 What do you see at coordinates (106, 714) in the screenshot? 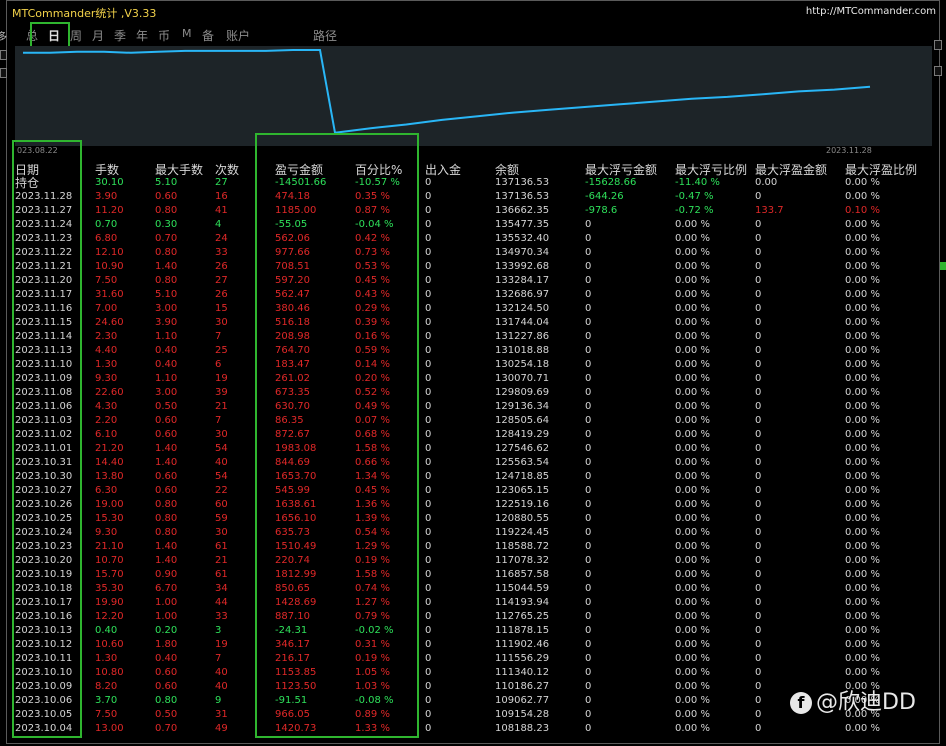
I see `table-cell: 7.50` at bounding box center [106, 714].